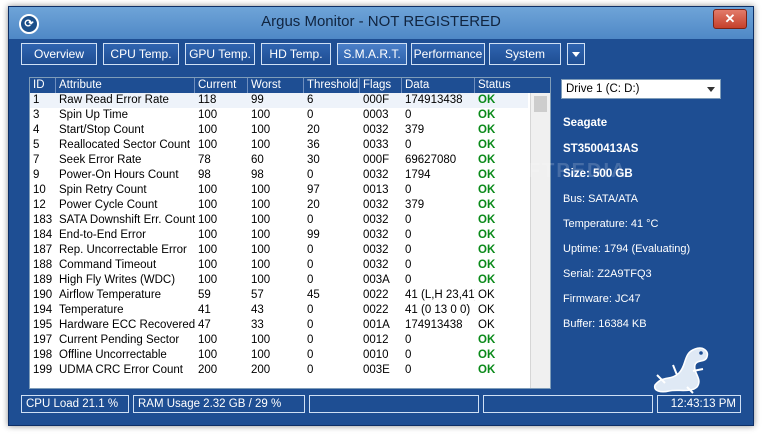  I want to click on tab-cpu-temp: CPU Temp., so click(141, 54).